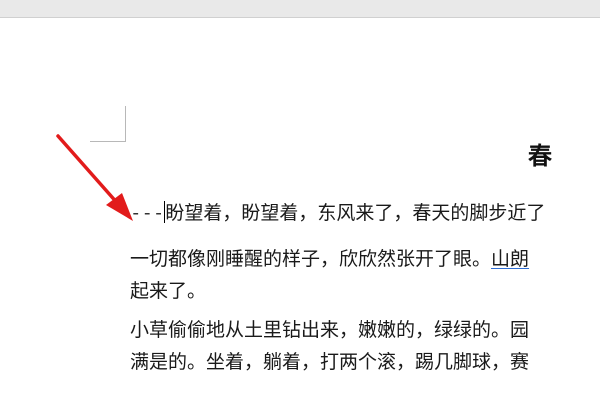 Image resolution: width=600 pixels, height=400 pixels. What do you see at coordinates (540, 156) in the screenshot?
I see `document-title: 春` at bounding box center [540, 156].